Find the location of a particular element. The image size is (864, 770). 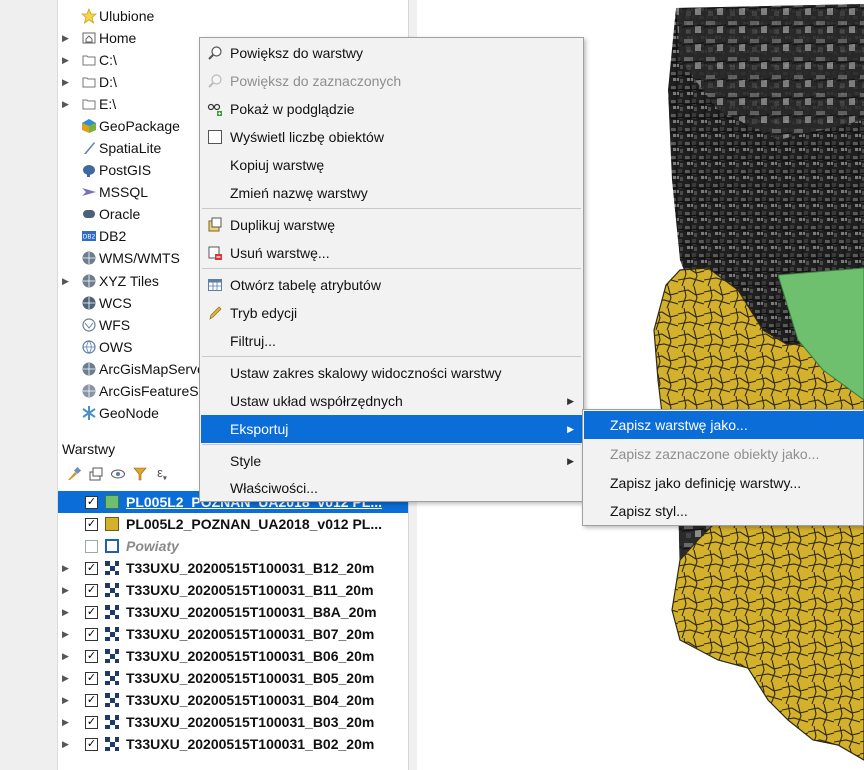

layer-row: ▶ ✓ T33UXU_20200515T100031_B12_20m is located at coordinates (233, 568).